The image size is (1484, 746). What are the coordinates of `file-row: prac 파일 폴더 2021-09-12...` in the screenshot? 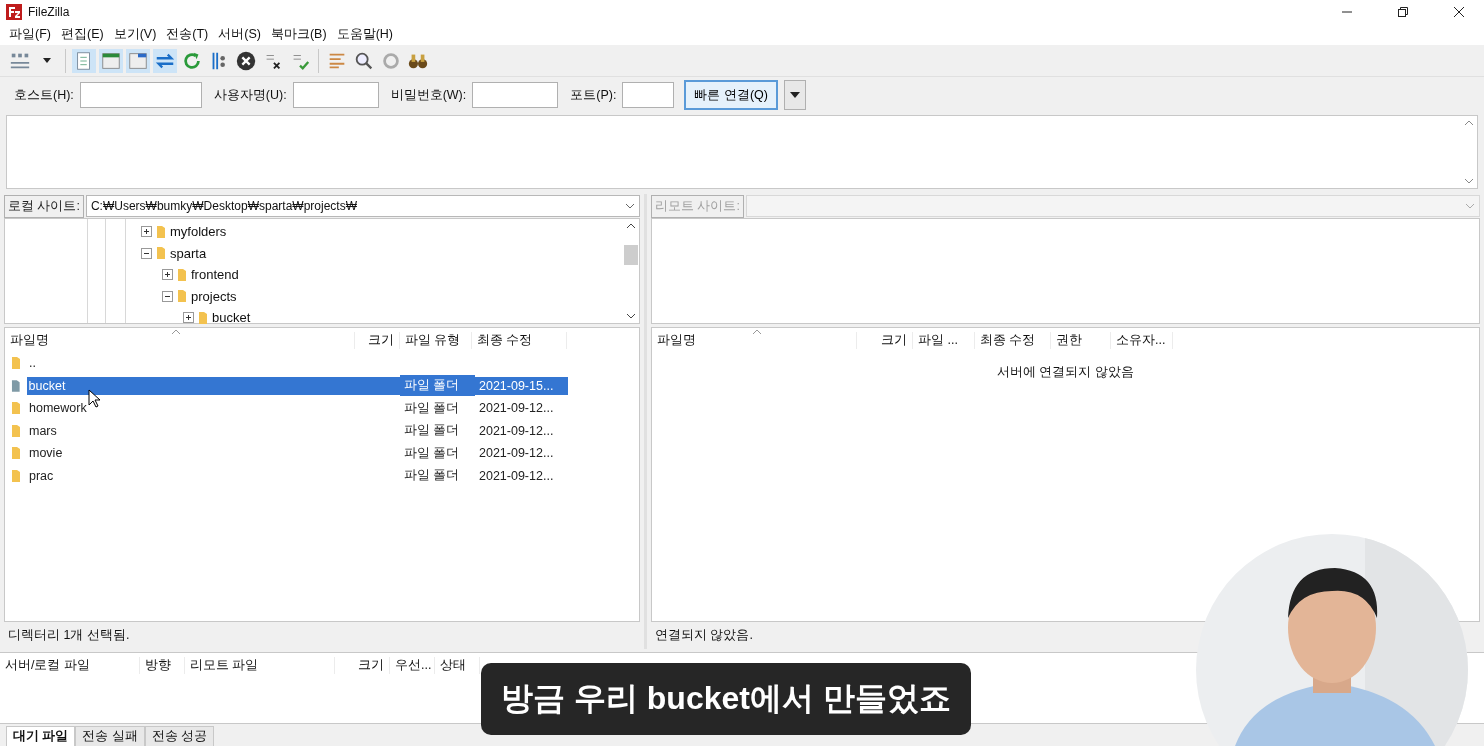 It's located at (322, 476).